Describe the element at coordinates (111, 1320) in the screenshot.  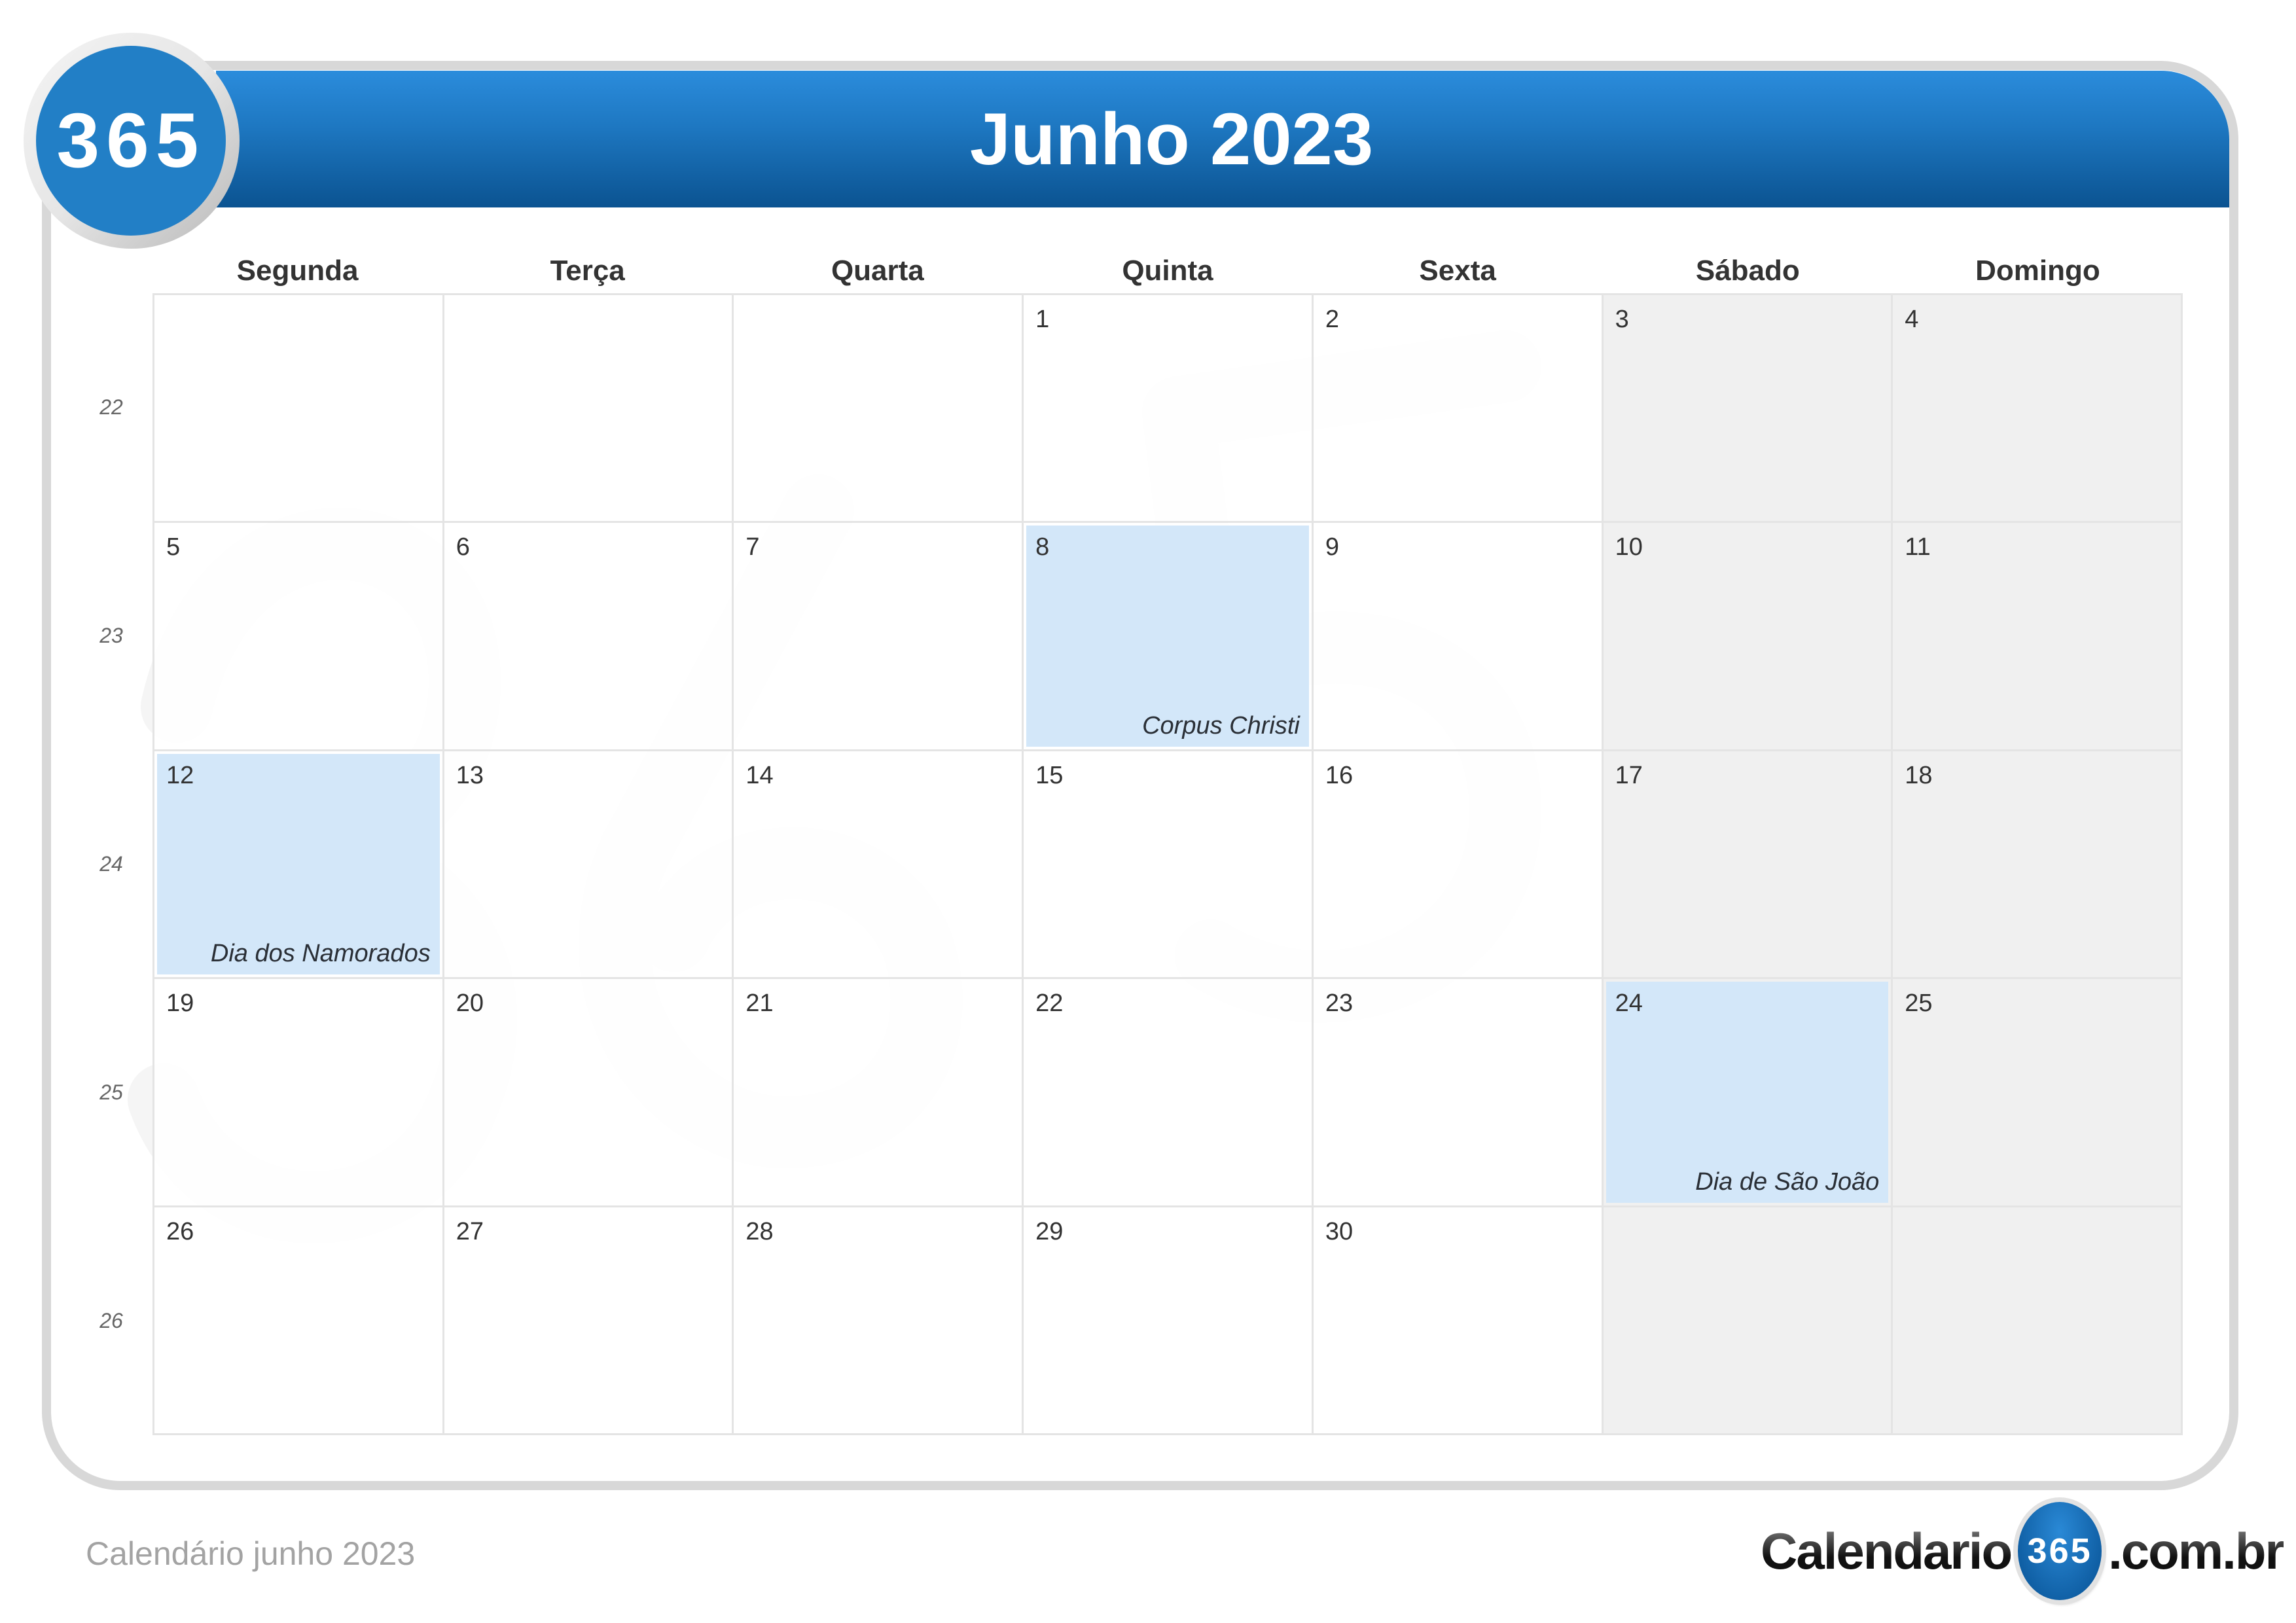
I see `week-number: 26` at that location.